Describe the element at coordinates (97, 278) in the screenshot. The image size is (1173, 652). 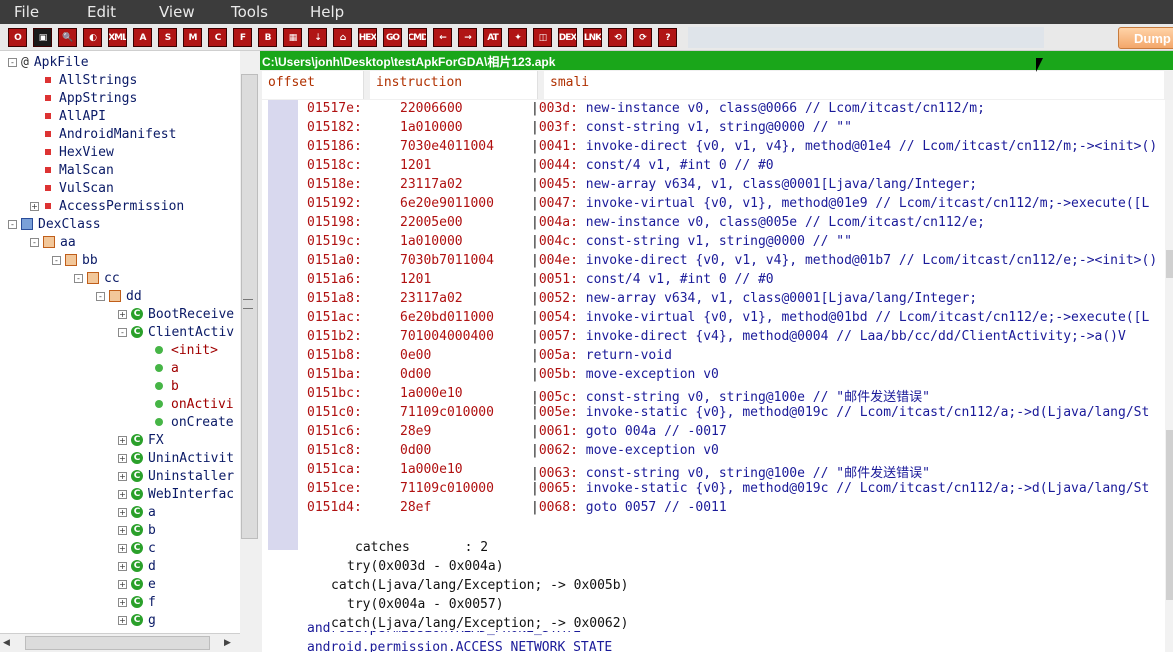
I see `tree-node: - cc` at that location.